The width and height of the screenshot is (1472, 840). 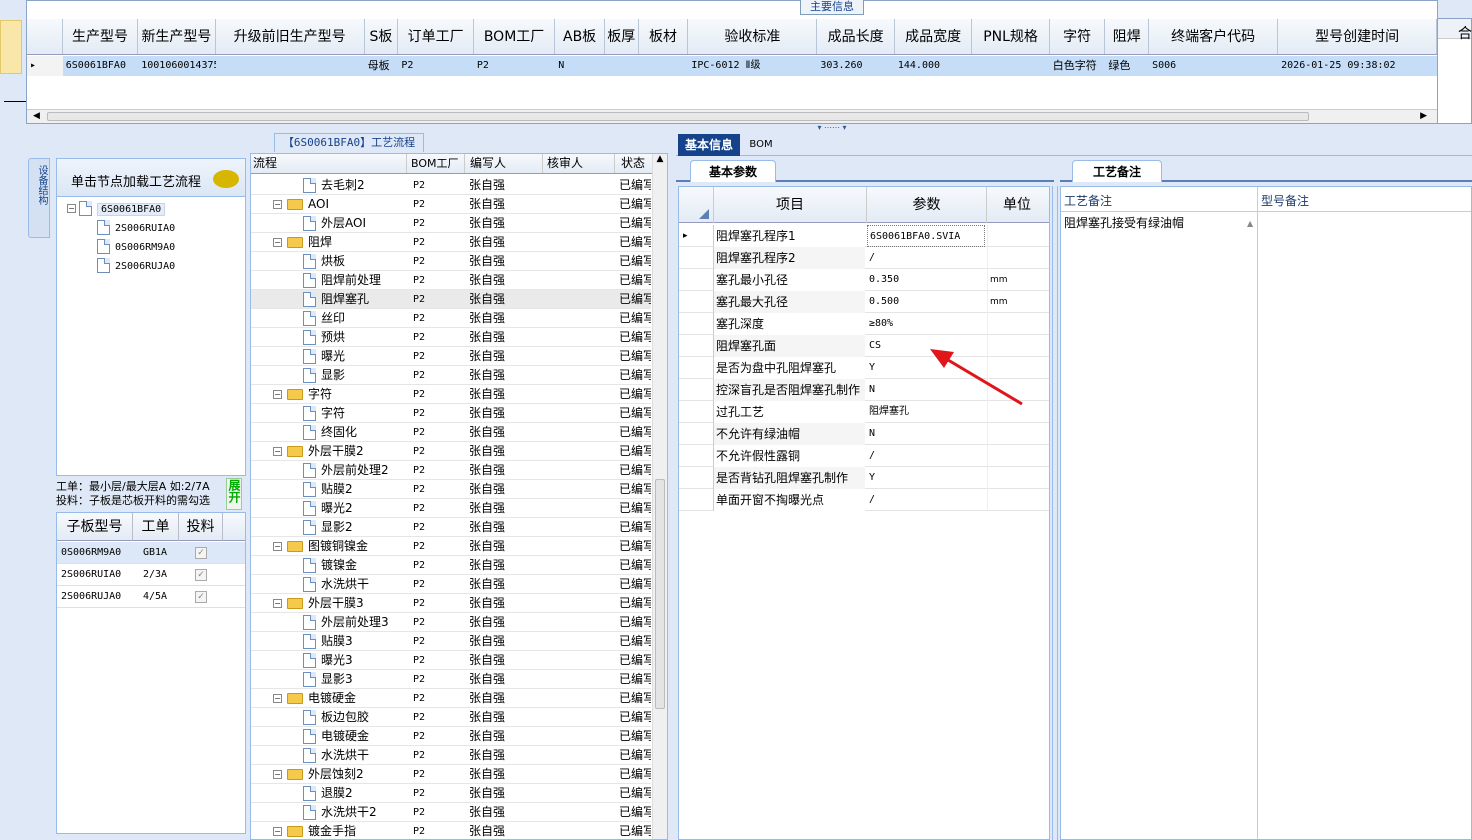 I want to click on col-header: AB板, so click(x=580, y=36).